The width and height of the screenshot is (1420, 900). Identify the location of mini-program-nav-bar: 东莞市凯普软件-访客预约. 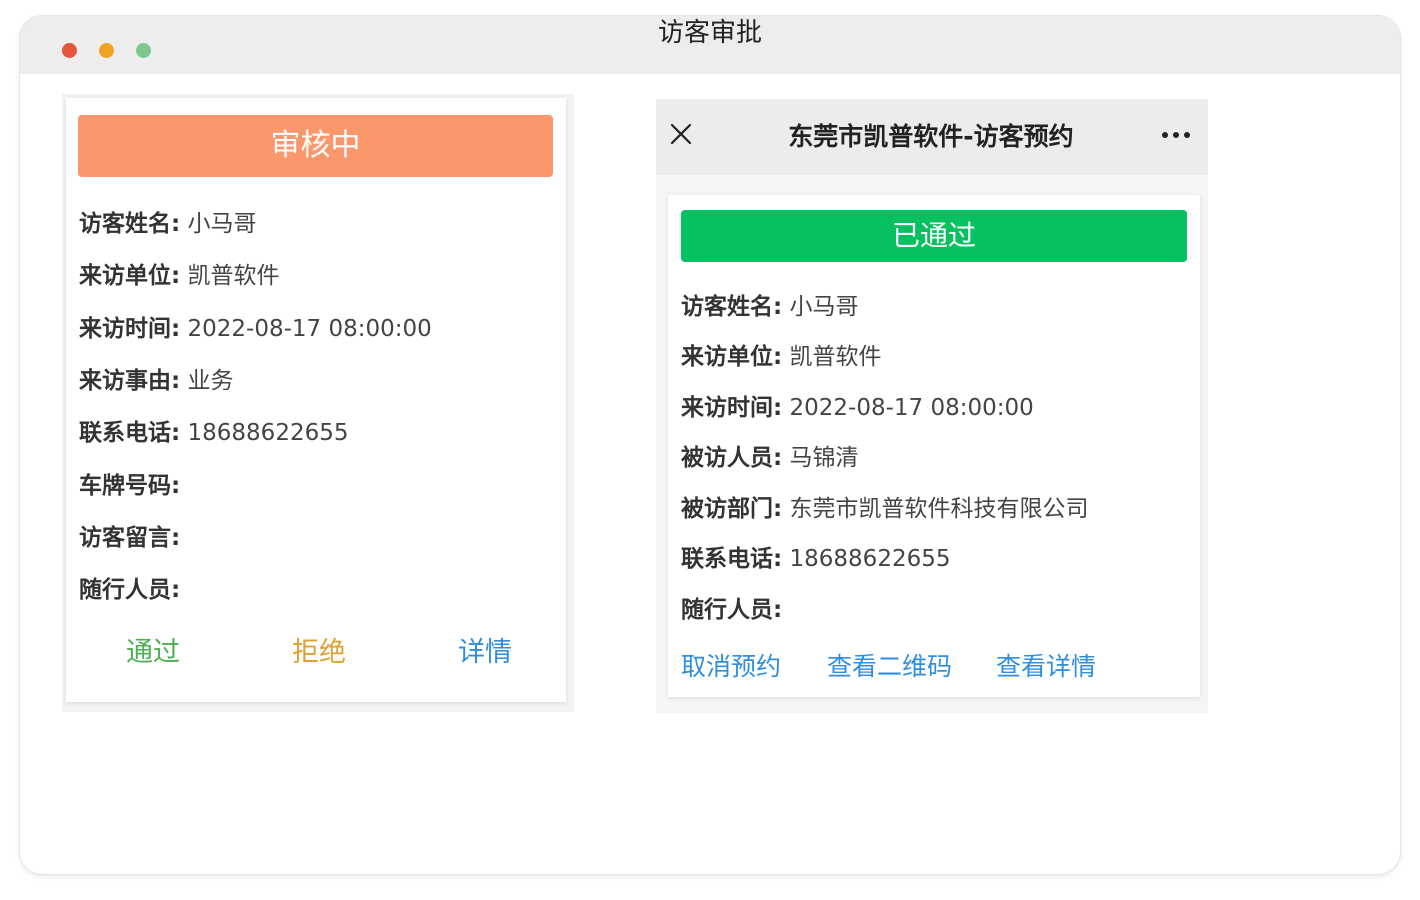
(932, 137).